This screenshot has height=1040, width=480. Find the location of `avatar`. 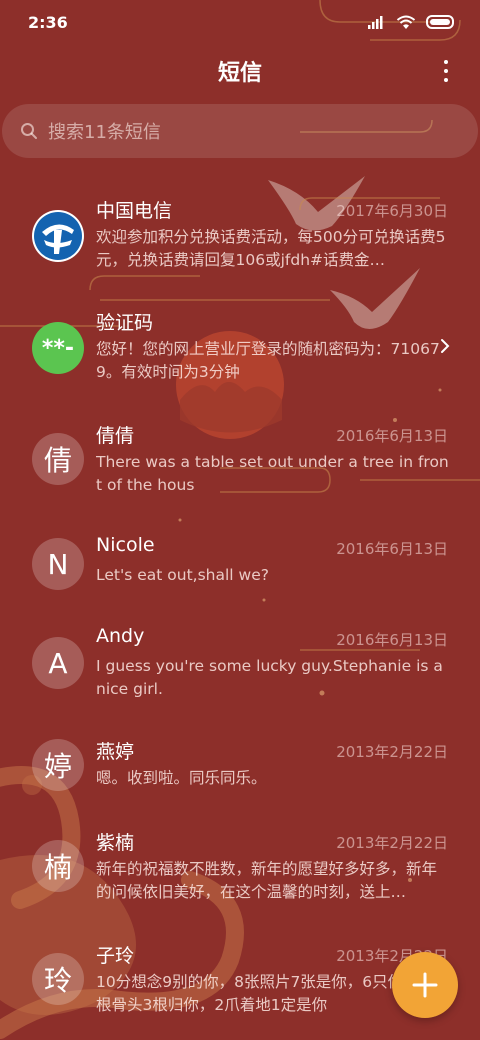

avatar is located at coordinates (58, 236).